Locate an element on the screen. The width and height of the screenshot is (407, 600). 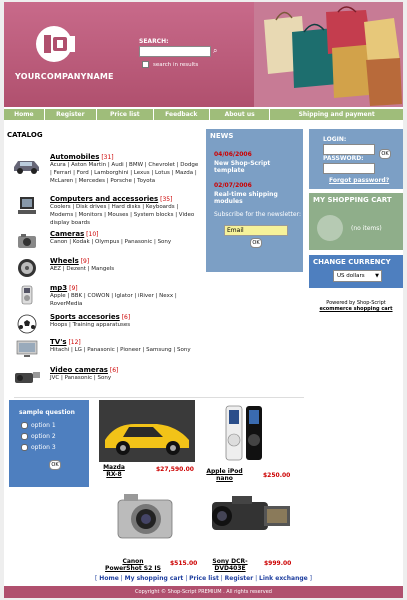
news-date: 02/07/2006 is located at coordinates (233, 185).